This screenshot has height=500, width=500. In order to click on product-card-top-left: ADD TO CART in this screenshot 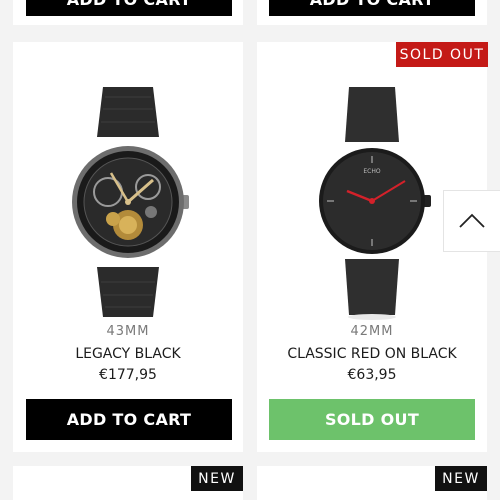, I will do `click(128, 12)`.